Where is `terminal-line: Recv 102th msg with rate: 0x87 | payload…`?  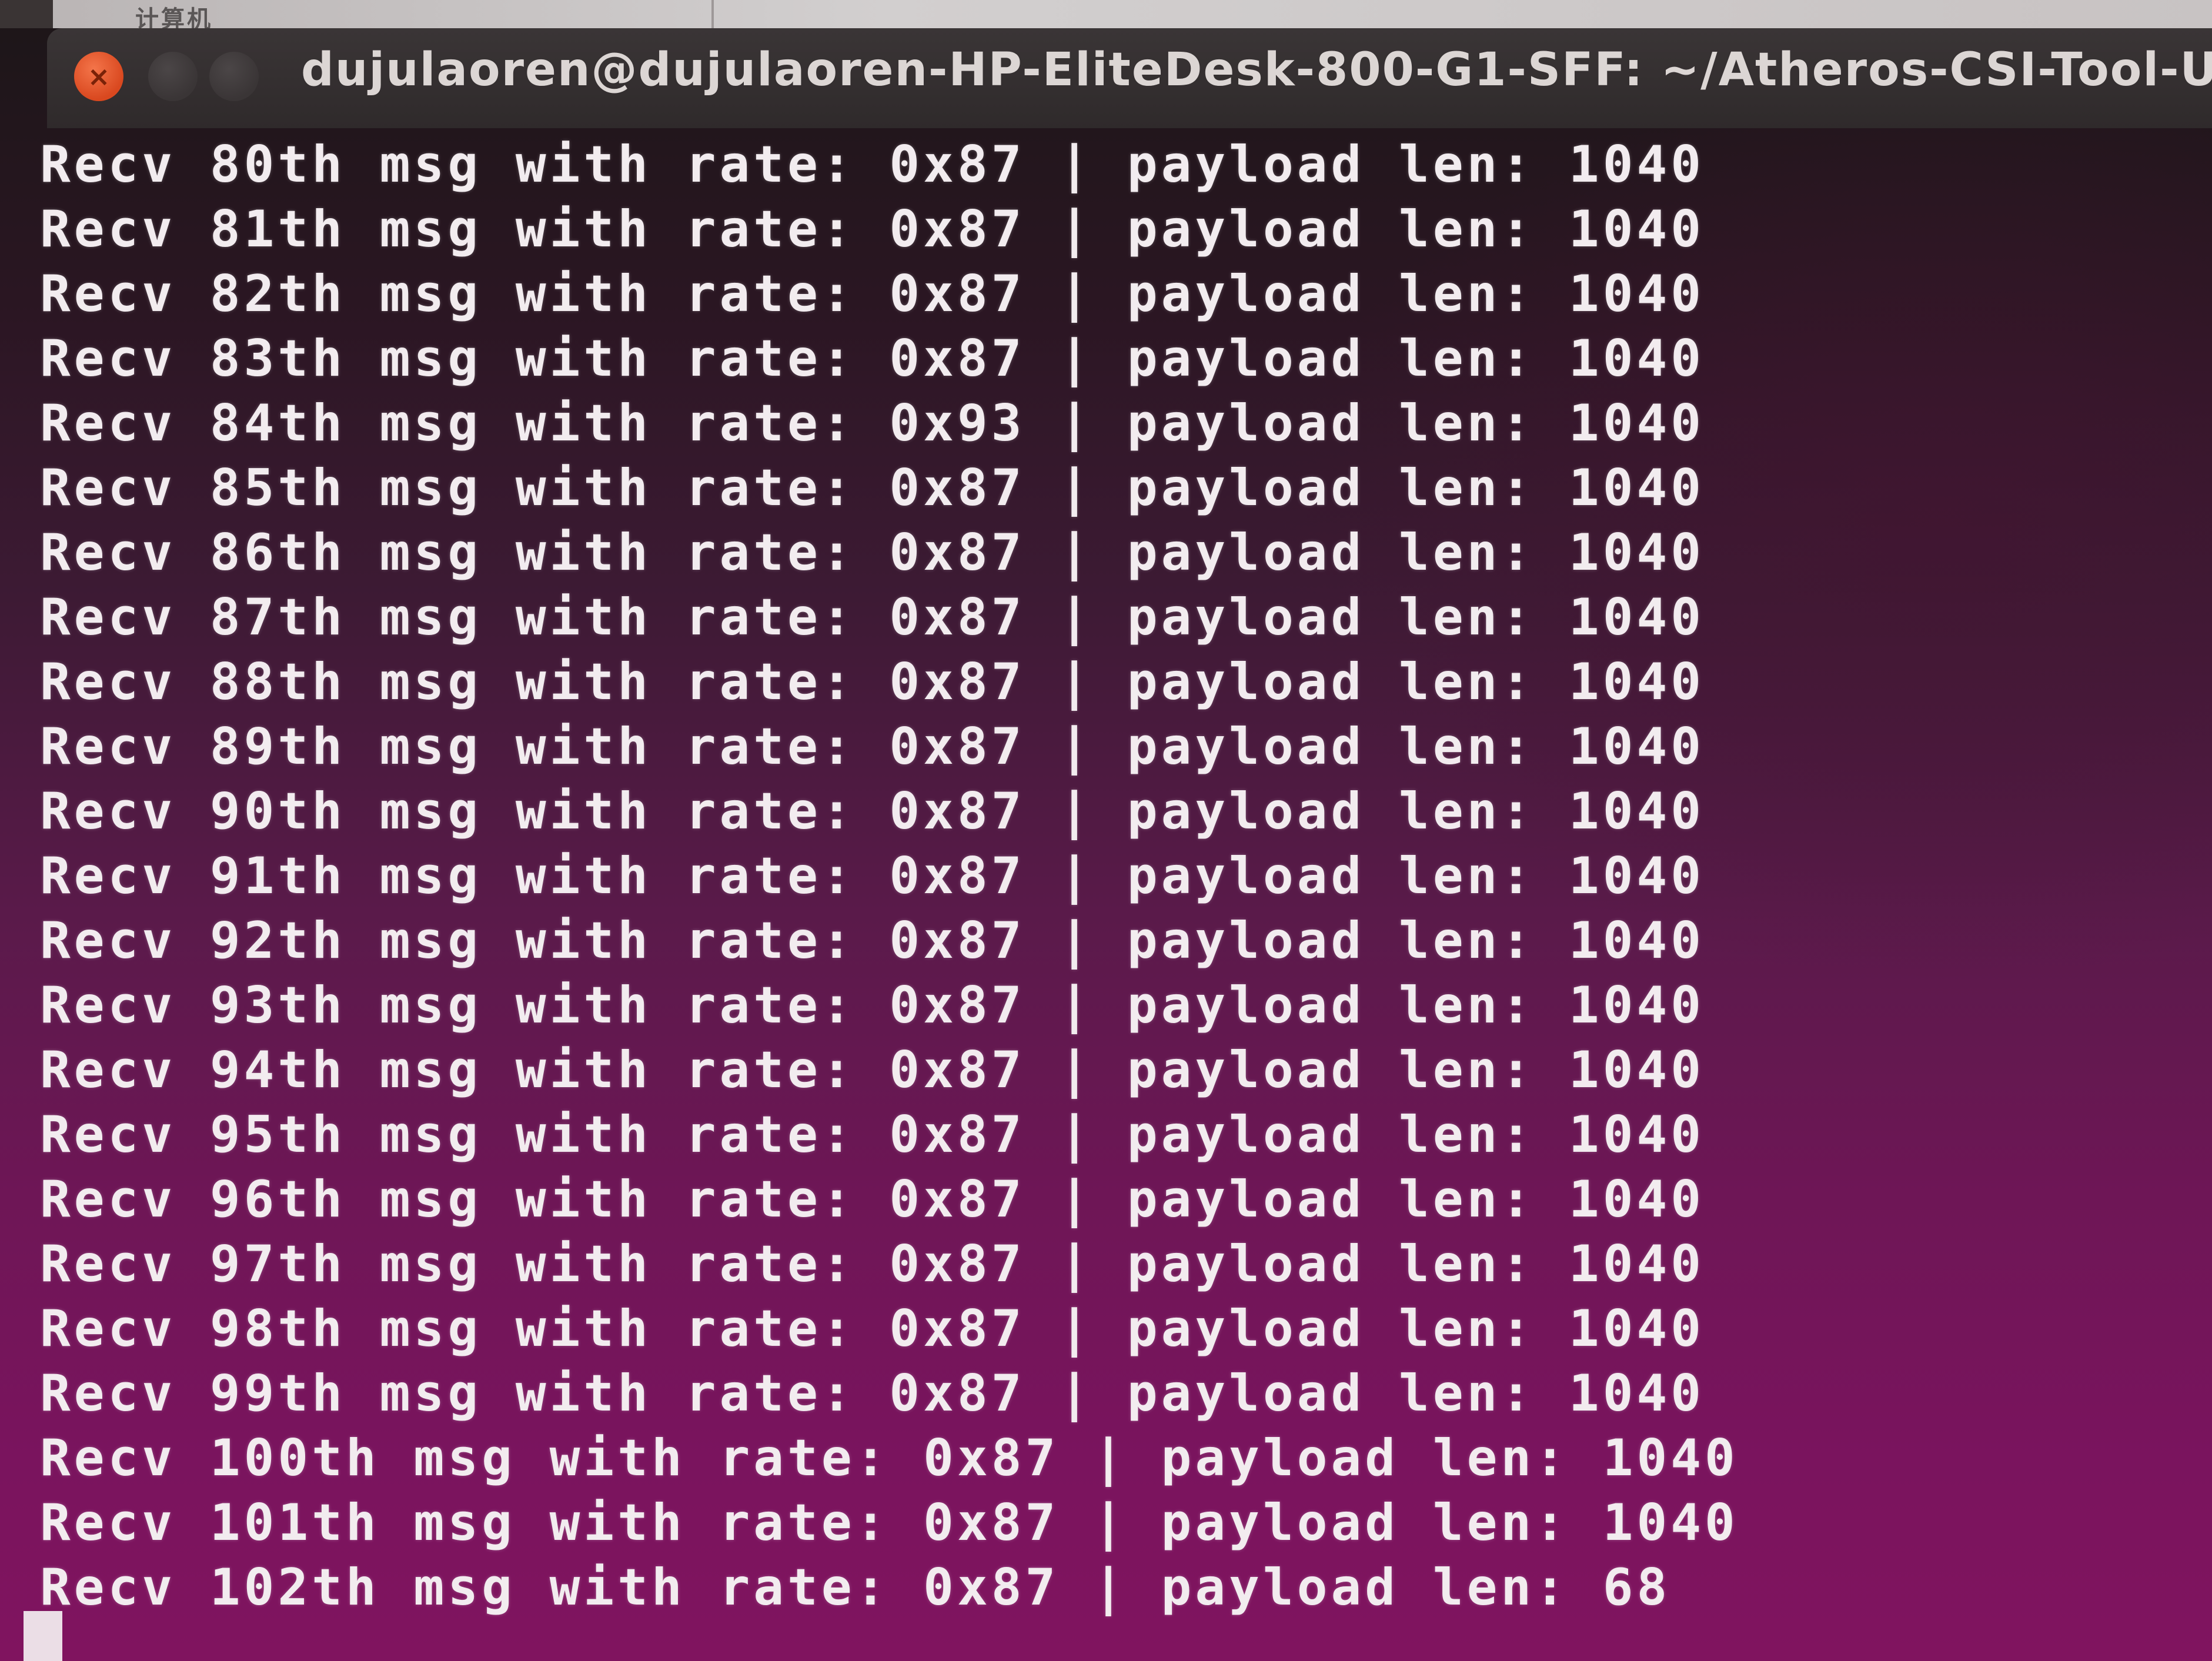 terminal-line: Recv 102th msg with rate: 0x87 | payload… is located at coordinates (855, 1587).